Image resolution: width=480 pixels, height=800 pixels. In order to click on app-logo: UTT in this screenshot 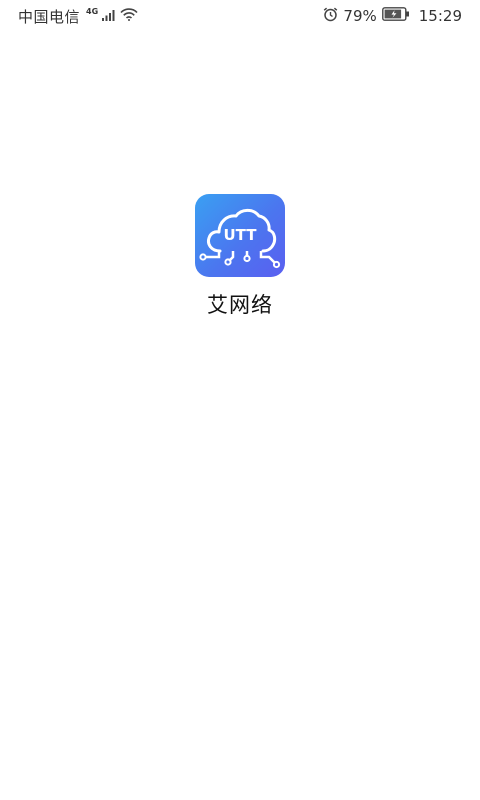, I will do `click(240, 235)`.